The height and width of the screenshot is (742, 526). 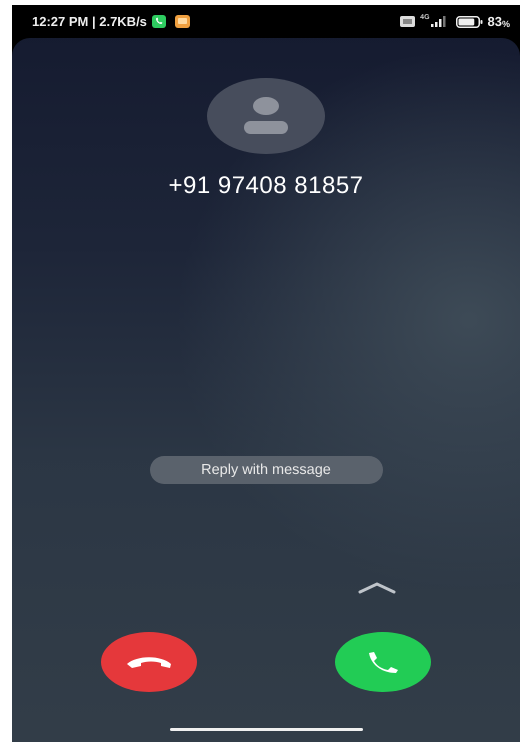 I want to click on signal-icon, so click(x=438, y=21).